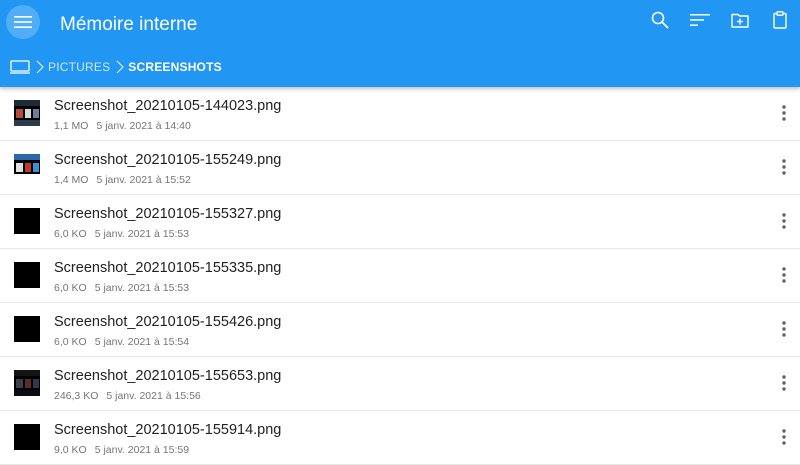 The height and width of the screenshot is (465, 800). I want to click on file-name: Screenshot_20210105-155335.png, so click(168, 268).